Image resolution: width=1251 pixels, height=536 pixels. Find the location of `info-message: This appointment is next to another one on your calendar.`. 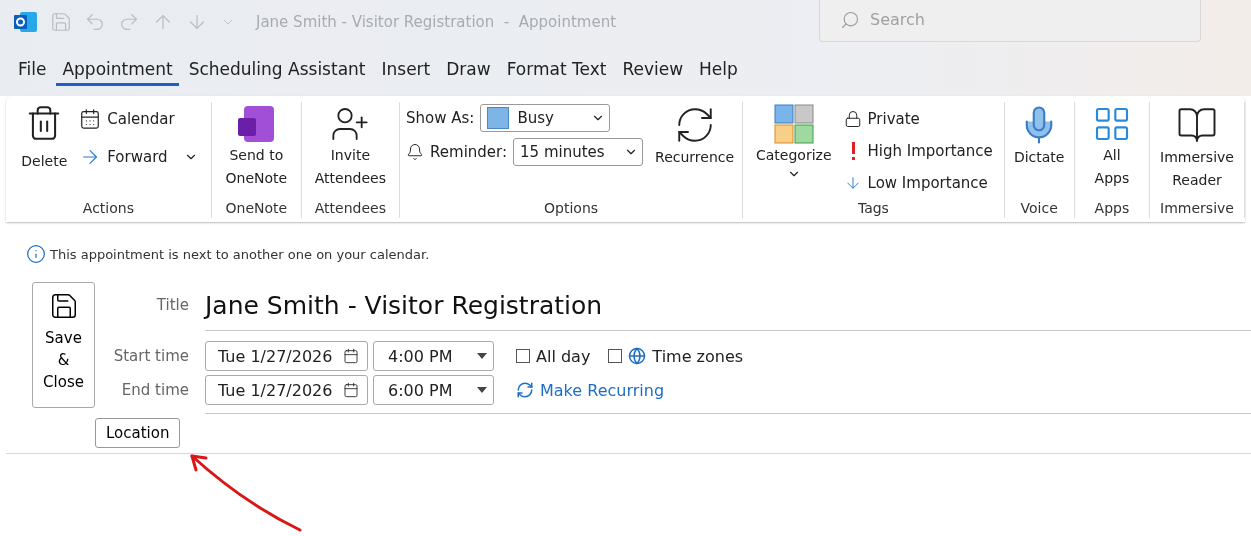

info-message: This appointment is next to another one on your calendar. is located at coordinates (240, 254).